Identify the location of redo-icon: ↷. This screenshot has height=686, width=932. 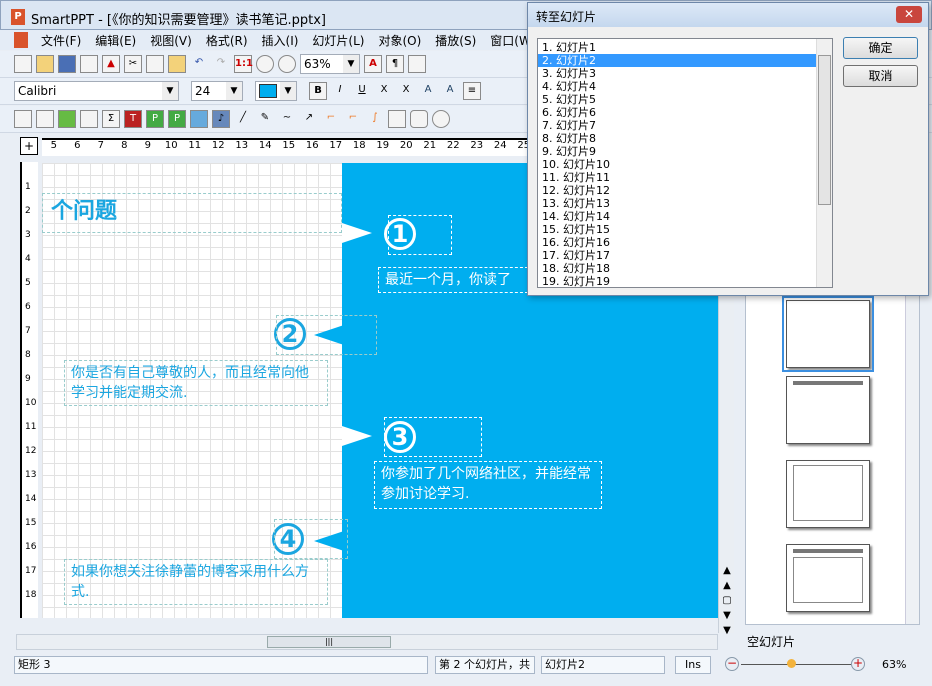
(221, 64).